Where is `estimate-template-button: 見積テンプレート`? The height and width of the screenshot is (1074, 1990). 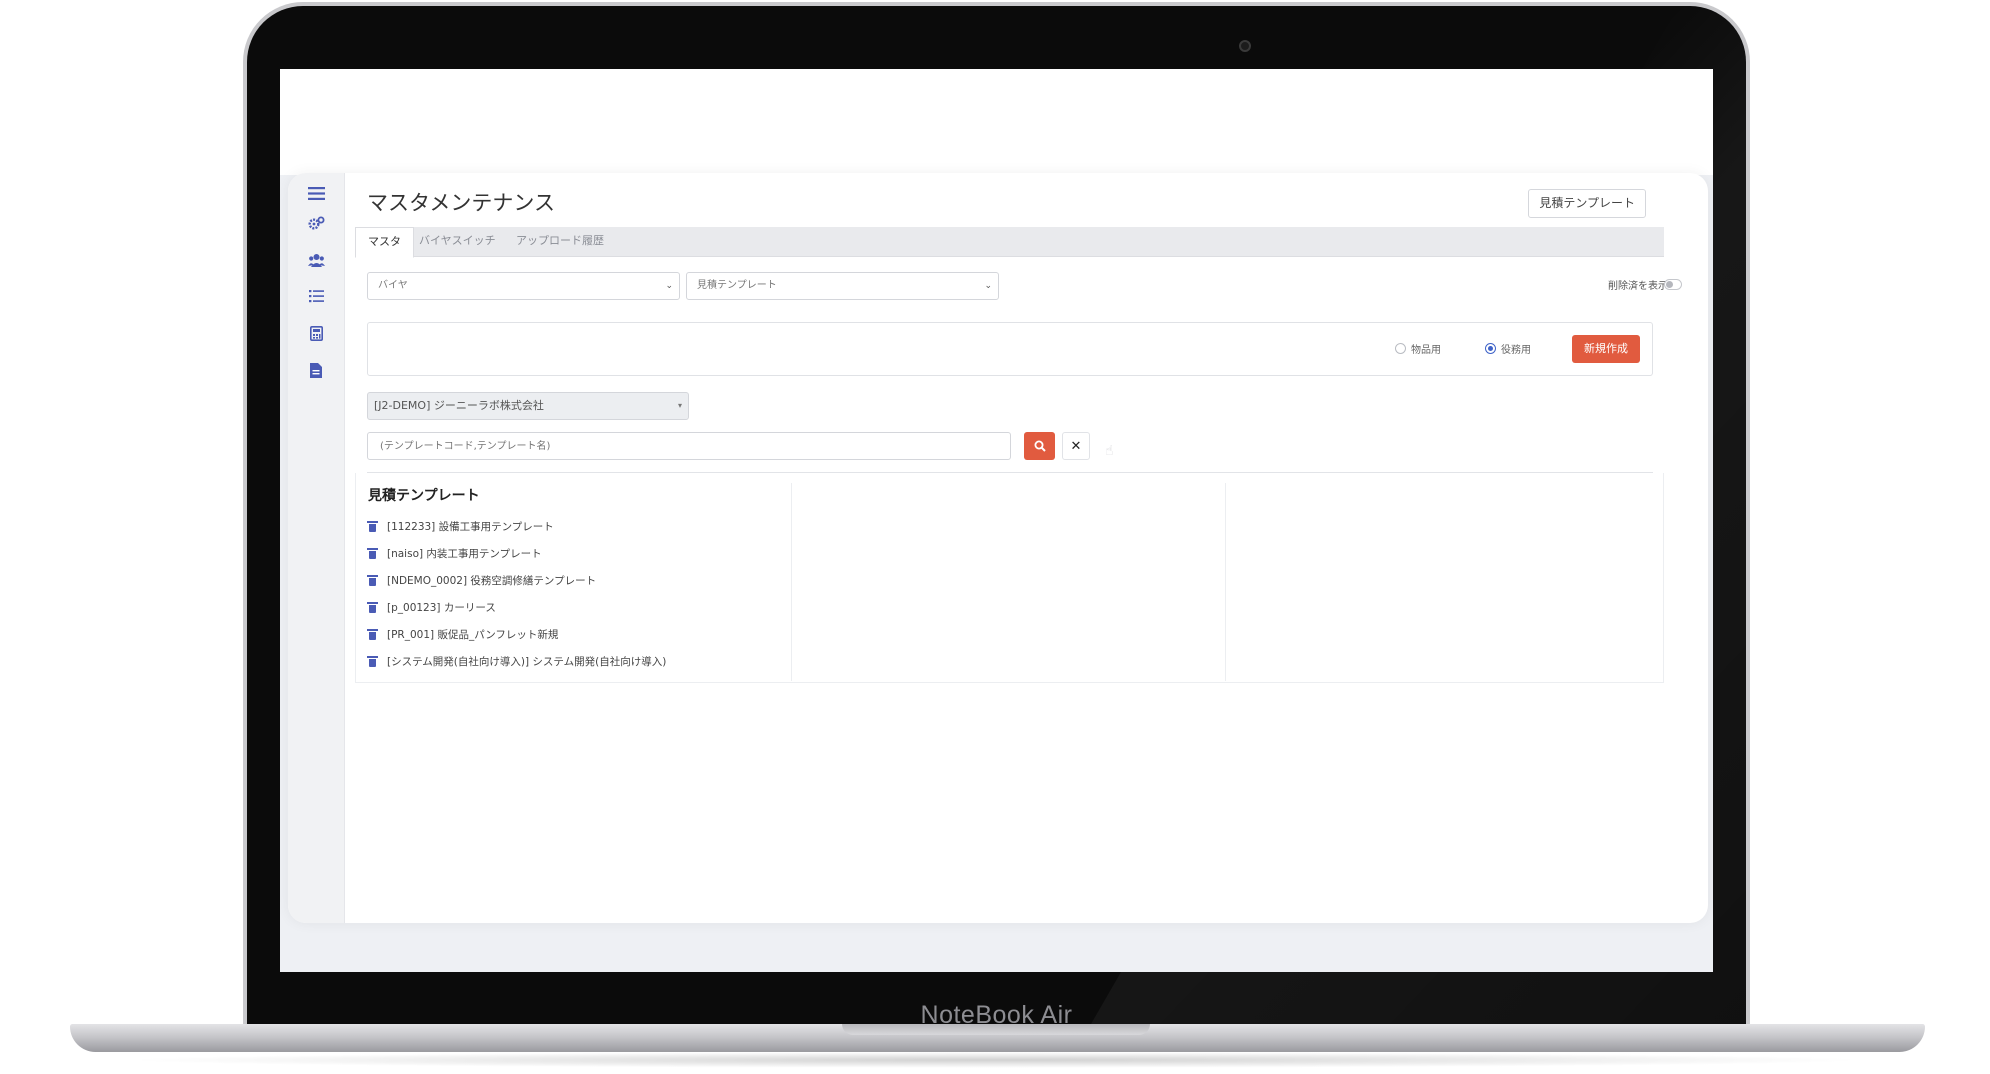
estimate-template-button: 見積テンプレート is located at coordinates (1587, 203).